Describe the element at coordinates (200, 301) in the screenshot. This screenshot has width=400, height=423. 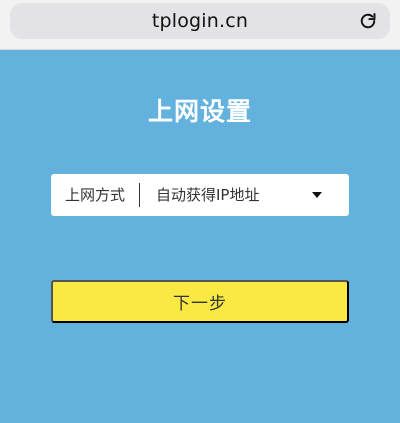
I see `next-button: 下一步` at that location.